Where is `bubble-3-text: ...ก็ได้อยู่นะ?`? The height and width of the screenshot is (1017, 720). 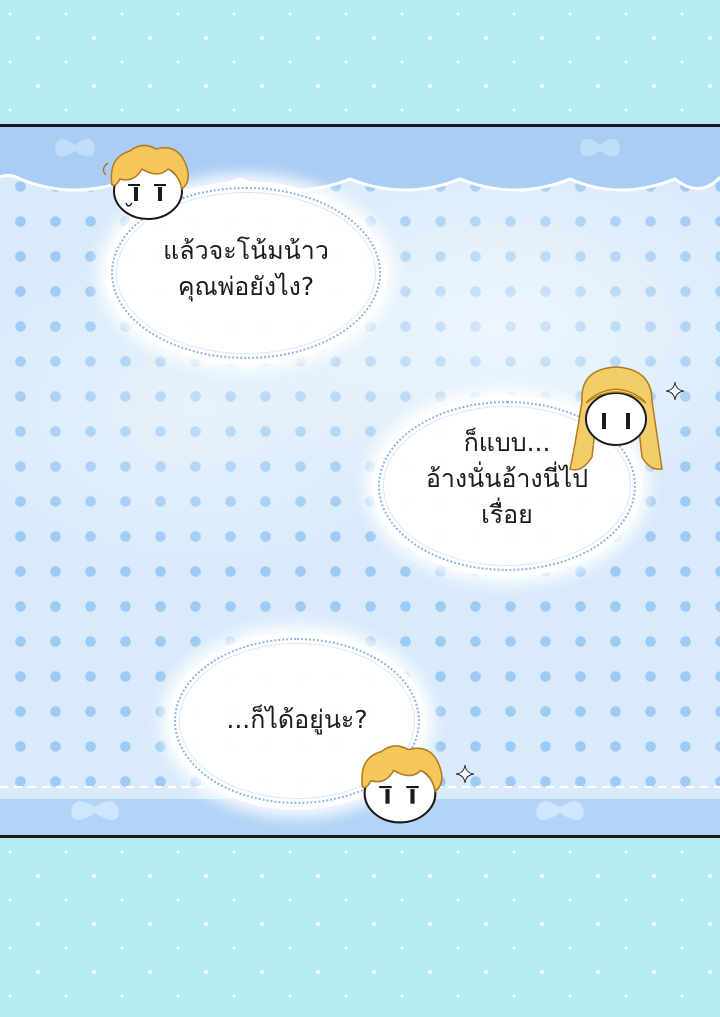 bubble-3-text: ...ก็ได้อยู่นะ? is located at coordinates (297, 719).